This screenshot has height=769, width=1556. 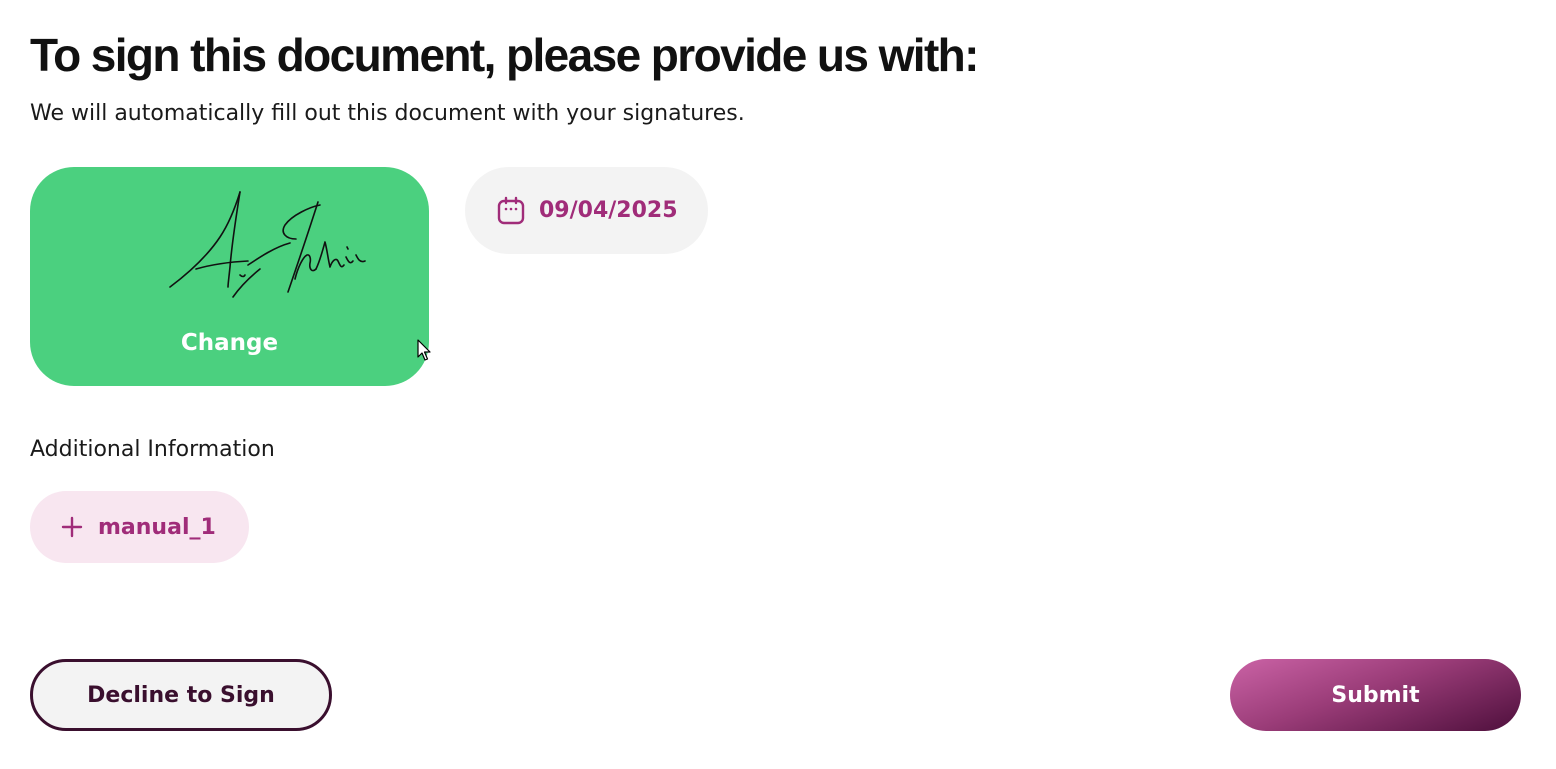 What do you see at coordinates (229, 343) in the screenshot?
I see `change-signature-label: Change` at bounding box center [229, 343].